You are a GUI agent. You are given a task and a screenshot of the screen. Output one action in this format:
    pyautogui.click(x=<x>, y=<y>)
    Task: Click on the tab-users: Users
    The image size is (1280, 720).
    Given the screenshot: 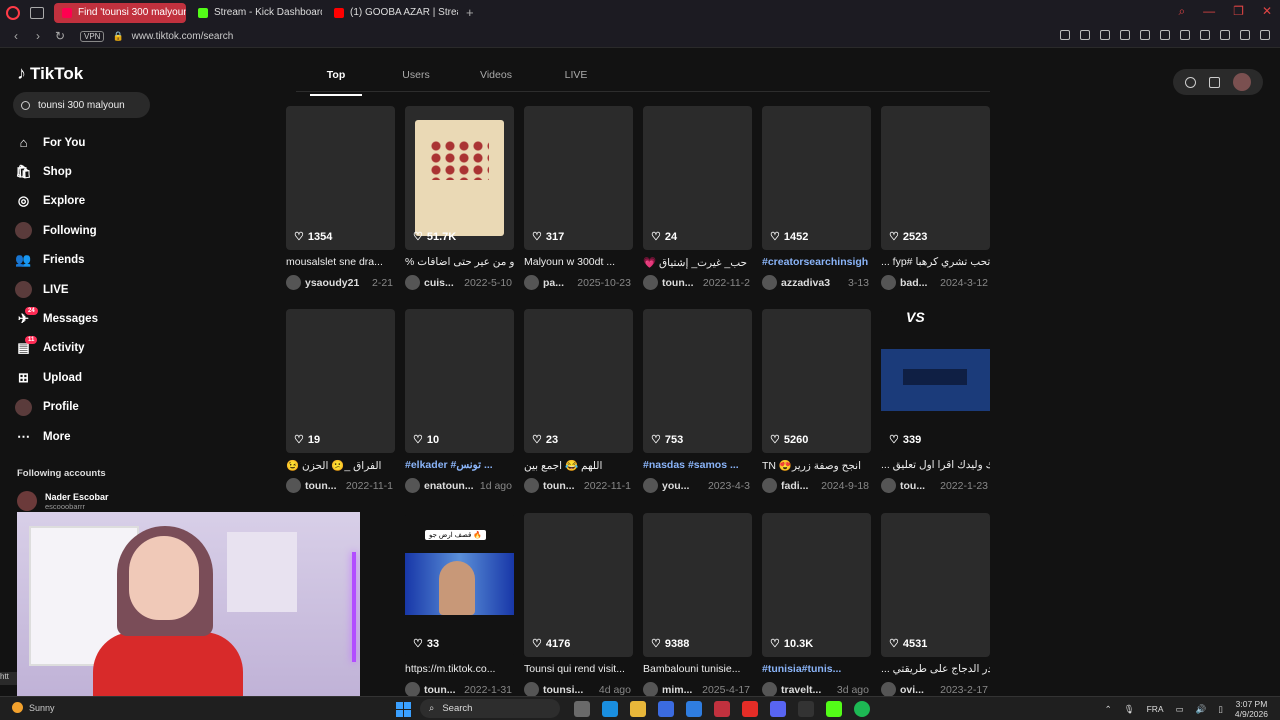 What is the action you would take?
    pyautogui.click(x=416, y=77)
    